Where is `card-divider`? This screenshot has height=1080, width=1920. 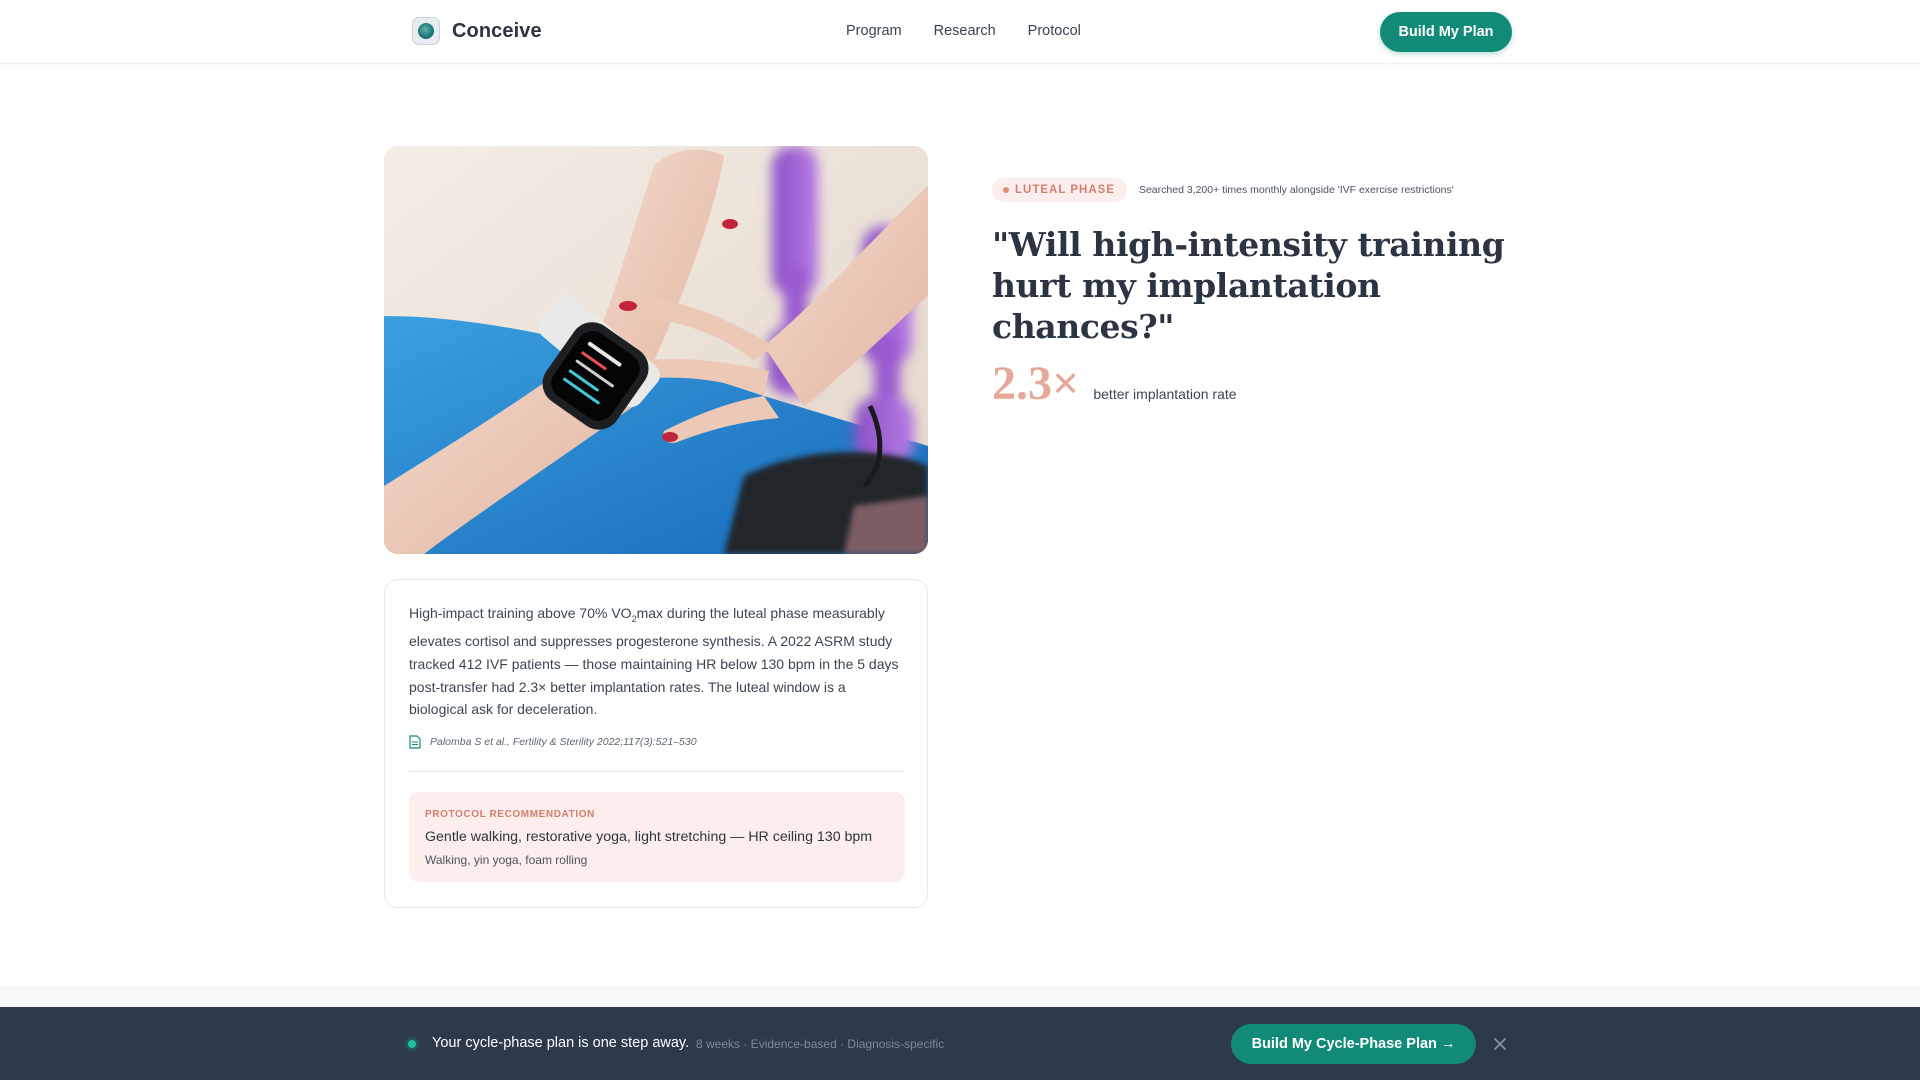
card-divider is located at coordinates (657, 771).